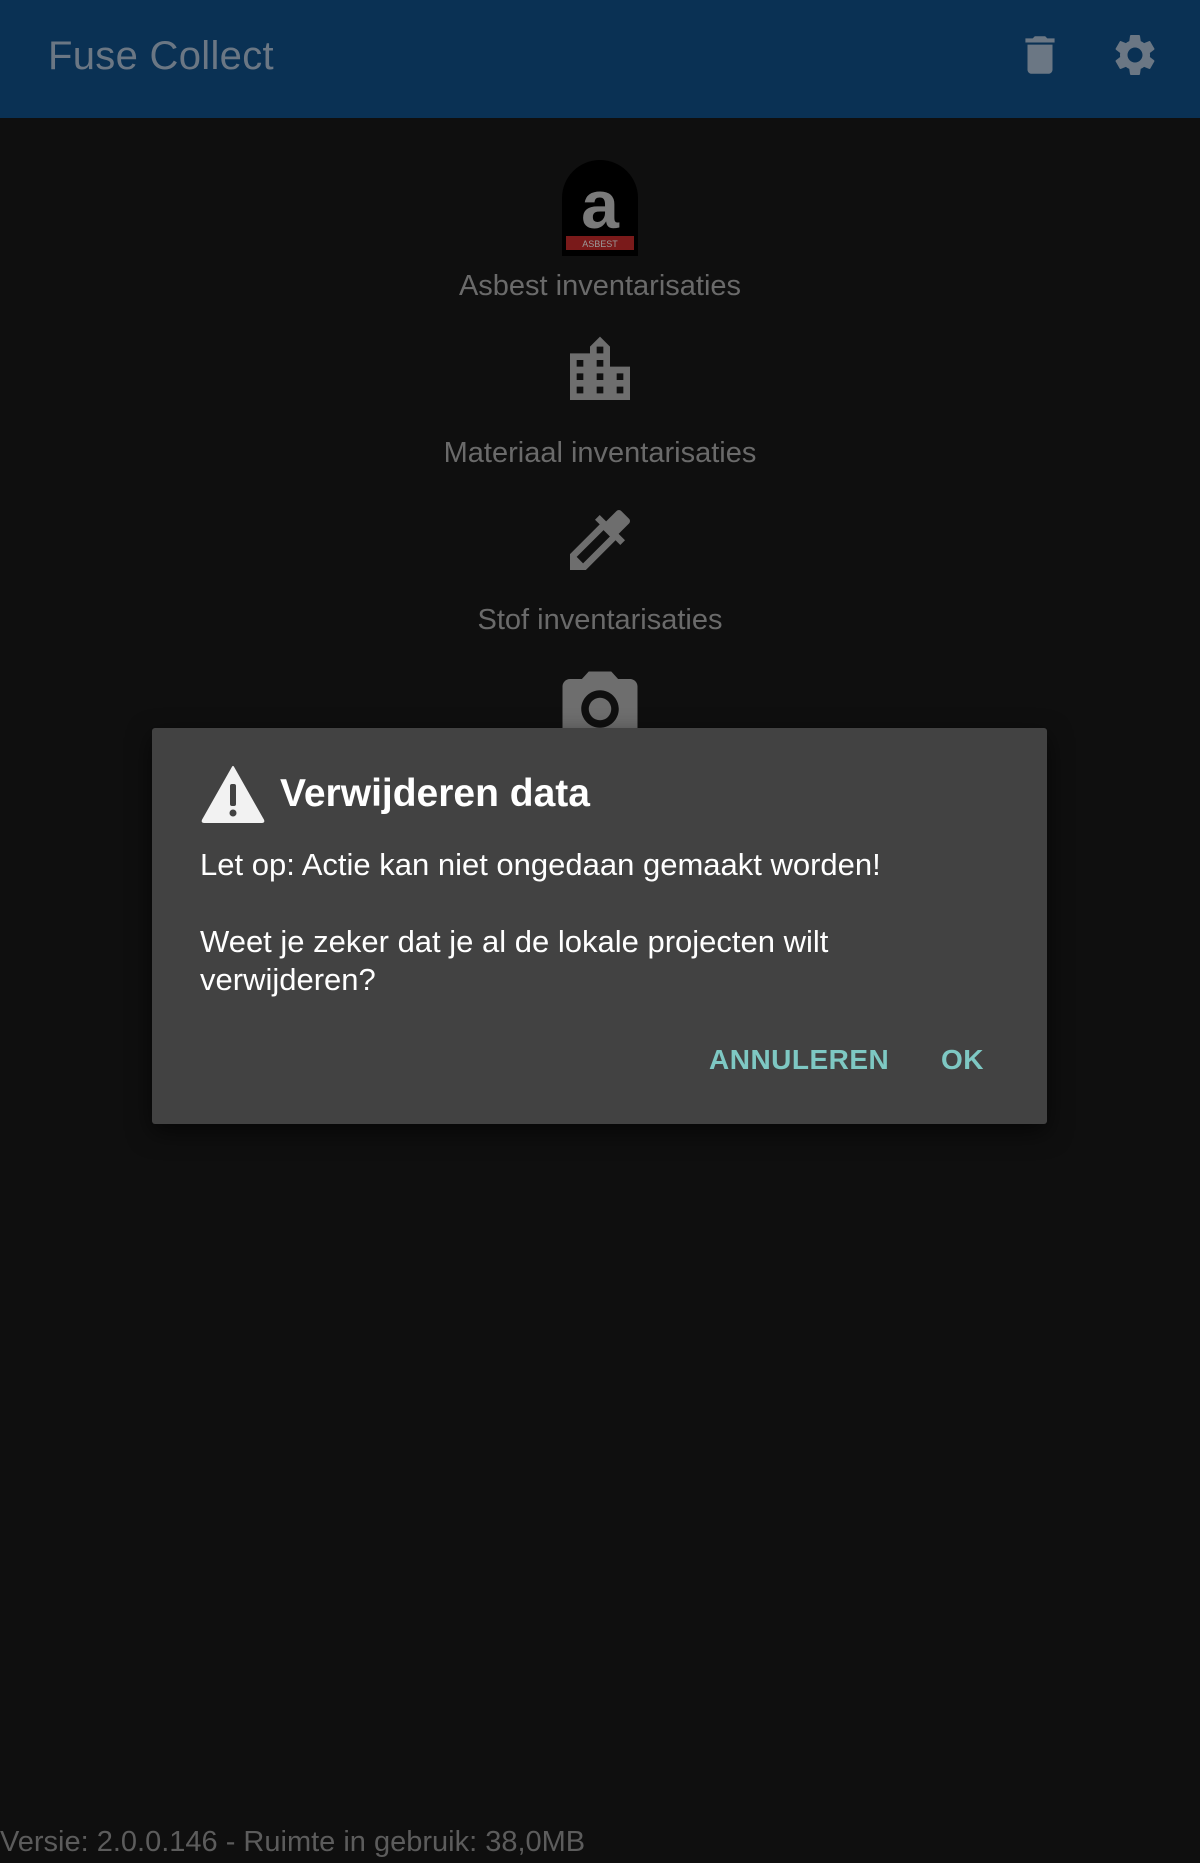 The height and width of the screenshot is (1863, 1200). Describe the element at coordinates (161, 56) in the screenshot. I see `app-title: Fuse Collect` at that location.